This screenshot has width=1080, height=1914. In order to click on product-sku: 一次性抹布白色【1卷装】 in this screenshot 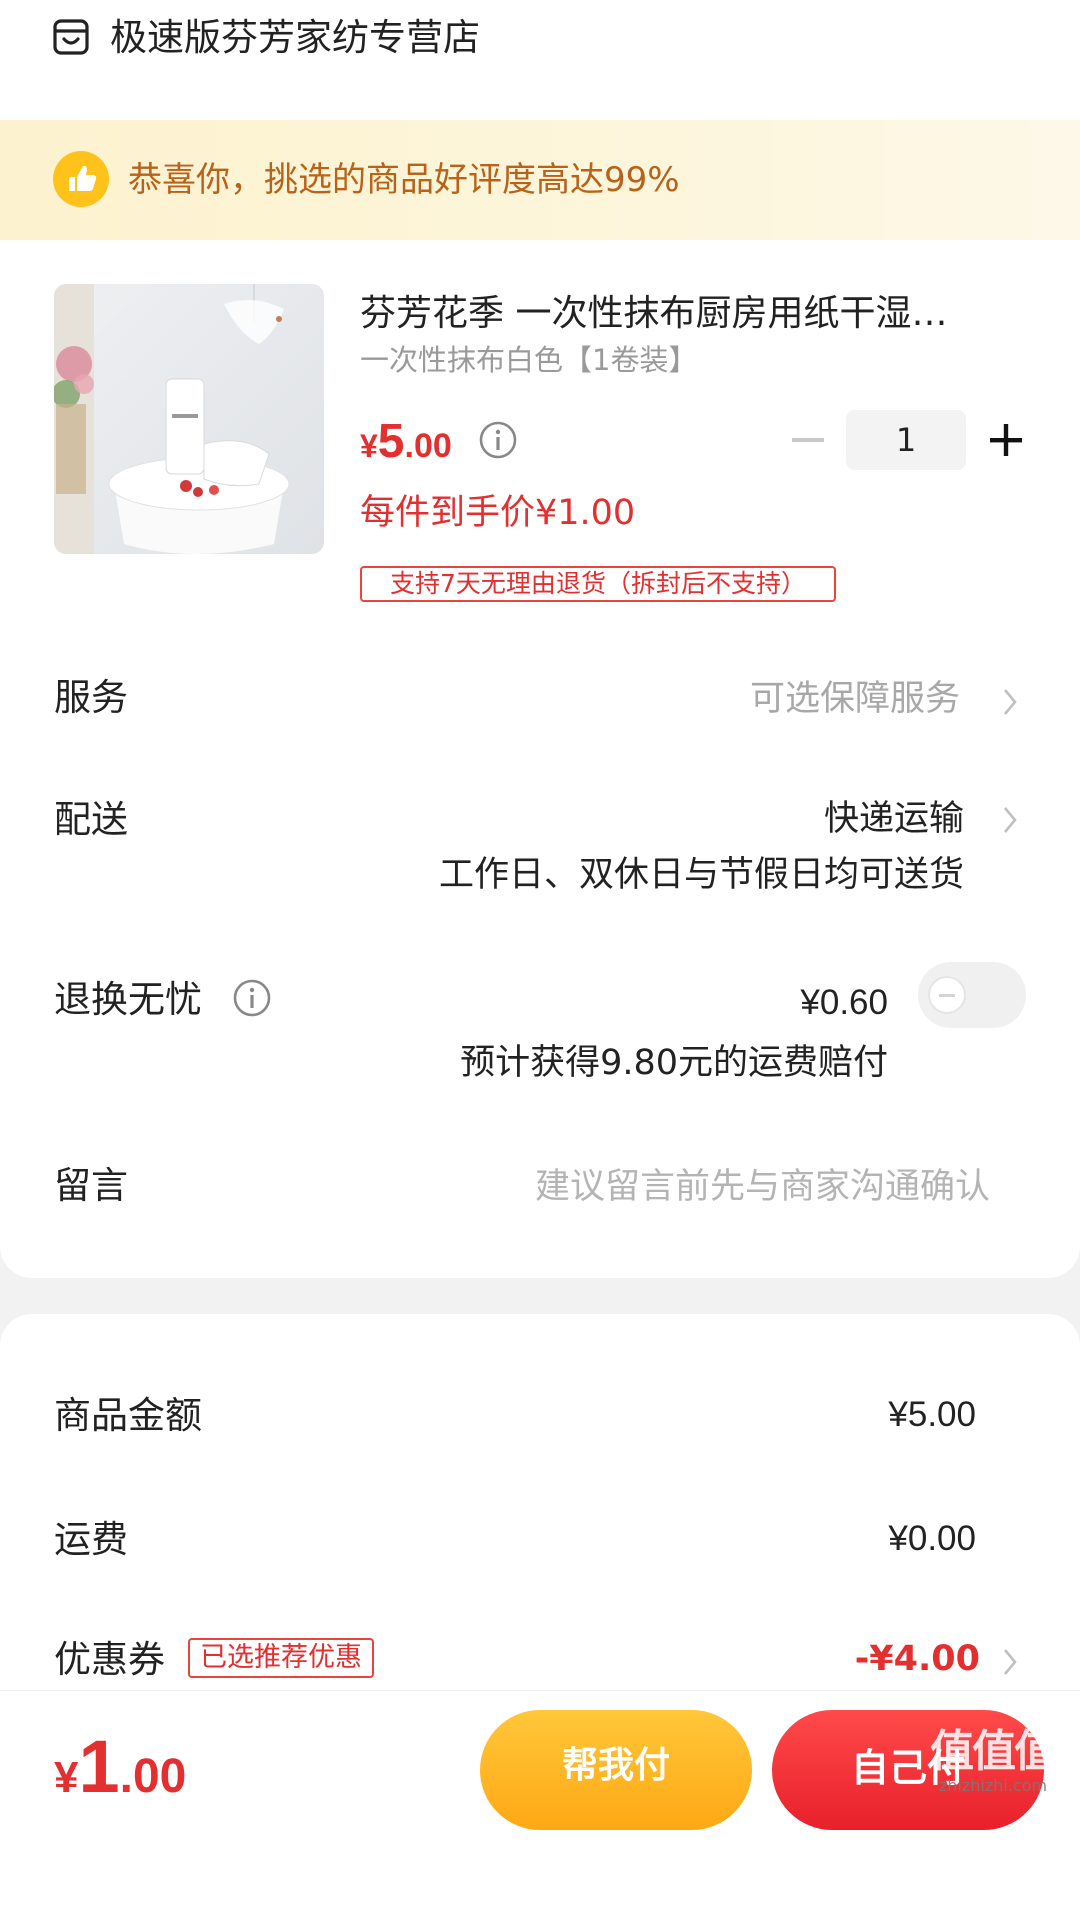, I will do `click(528, 360)`.